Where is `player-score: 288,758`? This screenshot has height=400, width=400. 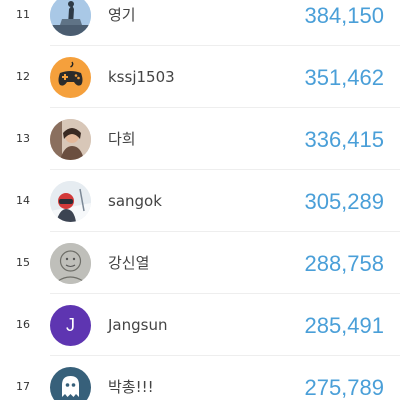
player-score: 288,758 is located at coordinates (344, 263).